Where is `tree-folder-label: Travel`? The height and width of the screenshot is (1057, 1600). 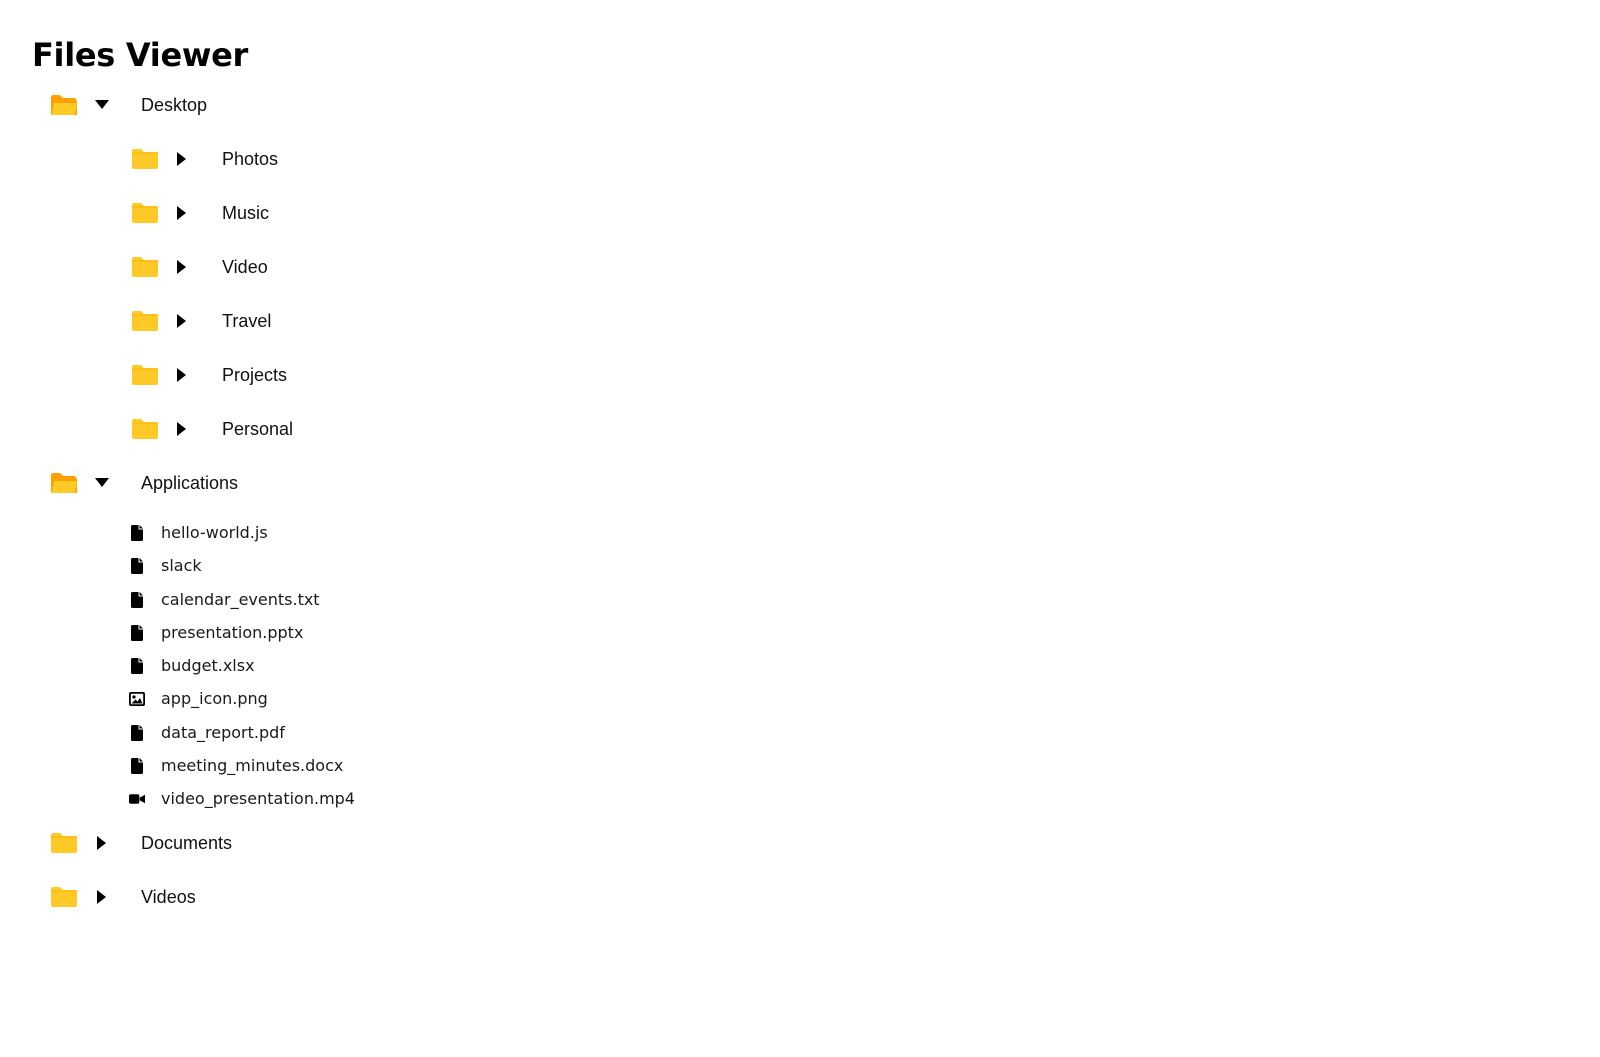
tree-folder-label: Travel is located at coordinates (247, 321).